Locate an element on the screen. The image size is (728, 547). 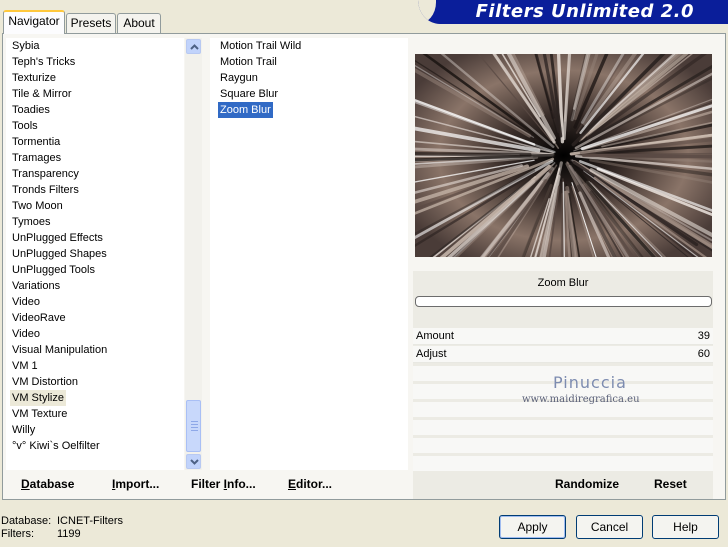
database-label: atabase is located at coordinates (52, 484).